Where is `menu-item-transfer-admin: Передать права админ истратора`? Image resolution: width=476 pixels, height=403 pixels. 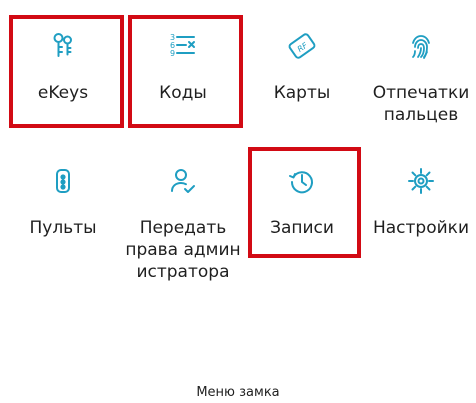
menu-item-transfer-admin: Передать права админ истратора is located at coordinates (183, 224).